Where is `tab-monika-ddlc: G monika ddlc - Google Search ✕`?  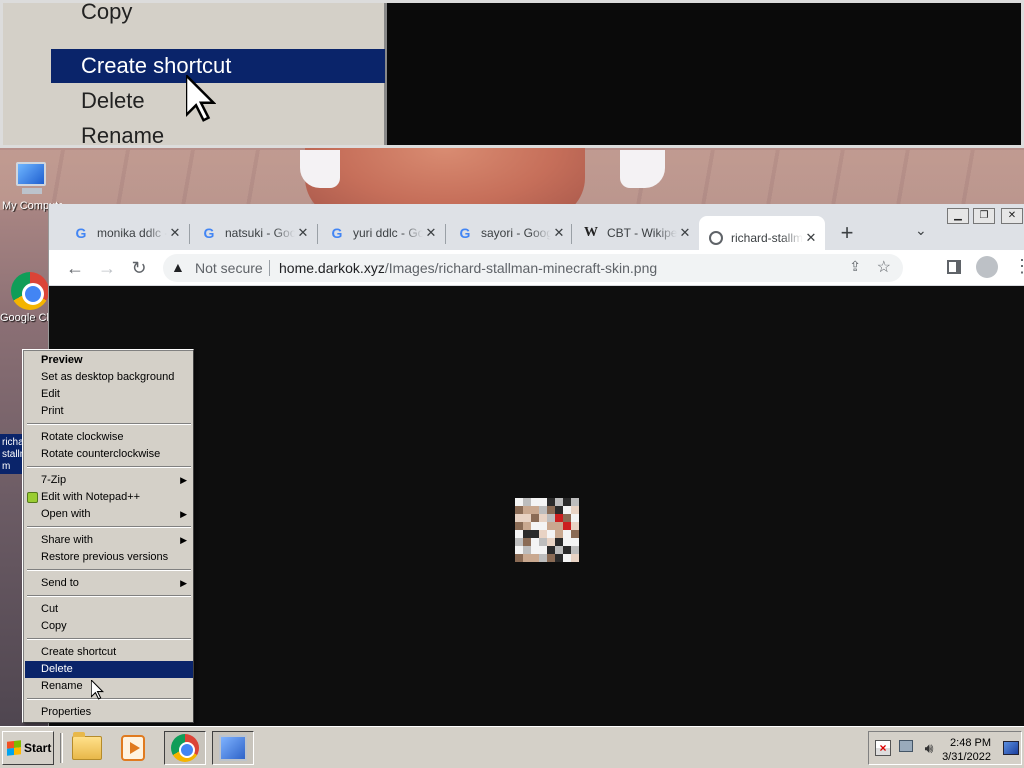 tab-monika-ddlc: G monika ddlc - Google Search ✕ is located at coordinates (126, 233).